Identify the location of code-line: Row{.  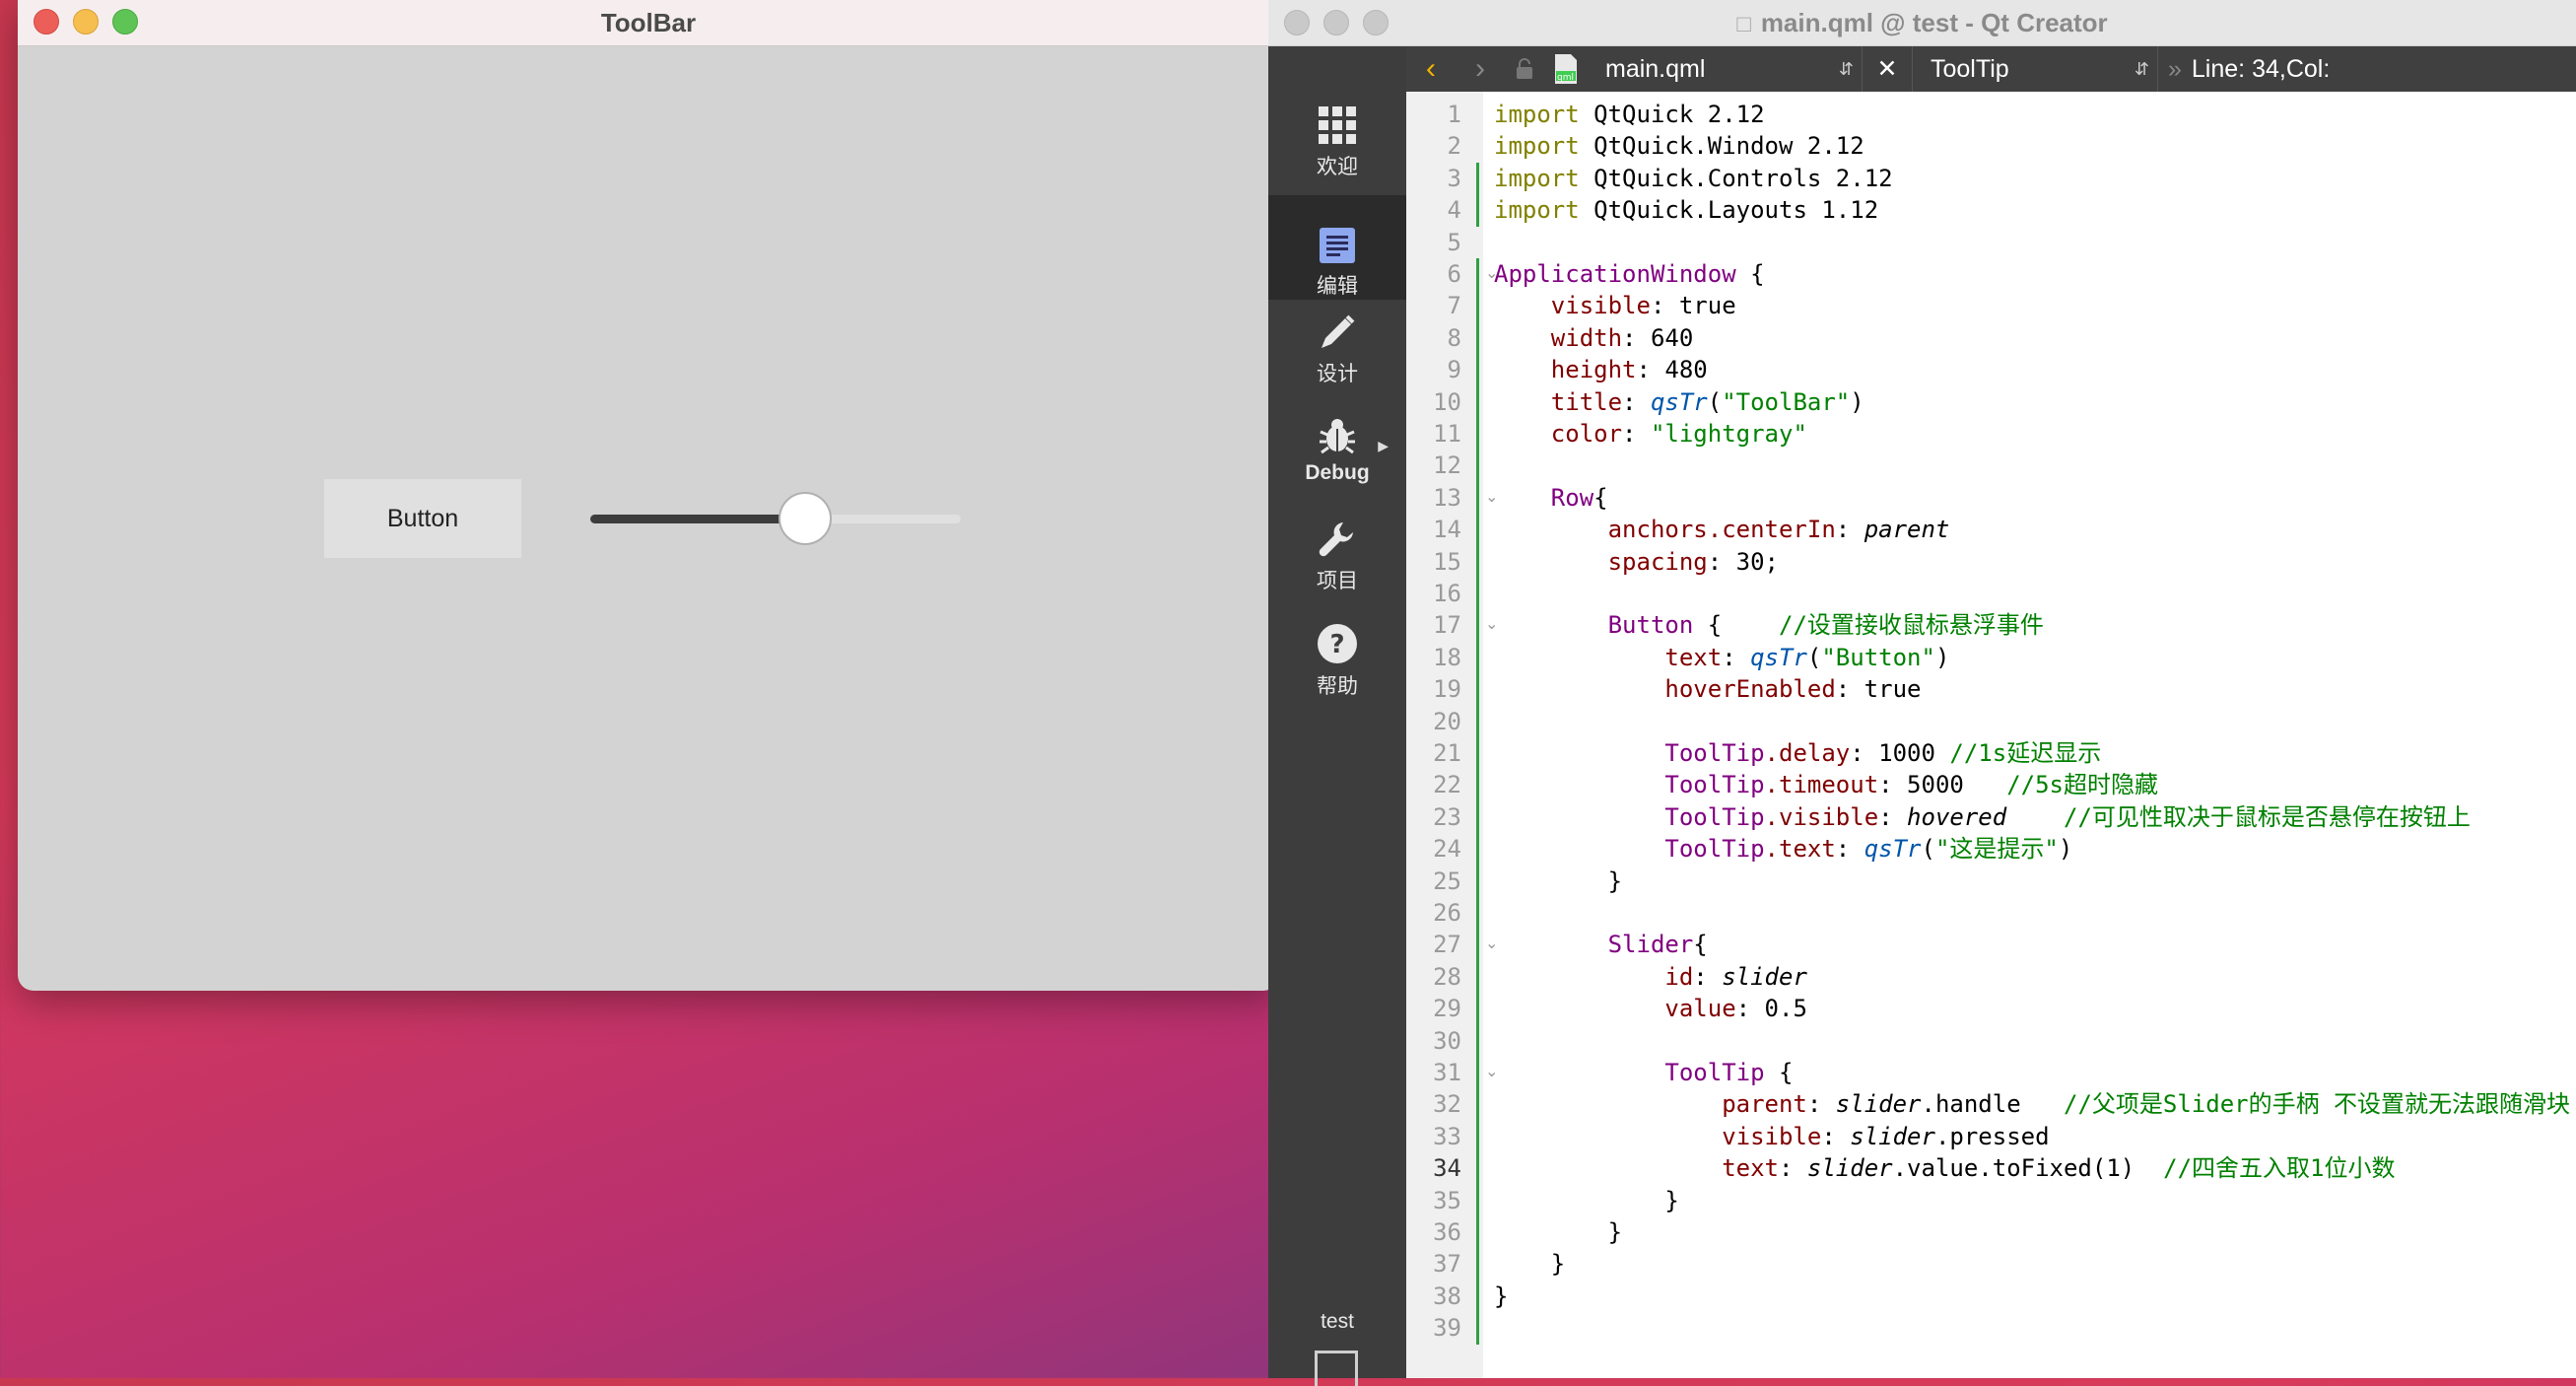
(1551, 498).